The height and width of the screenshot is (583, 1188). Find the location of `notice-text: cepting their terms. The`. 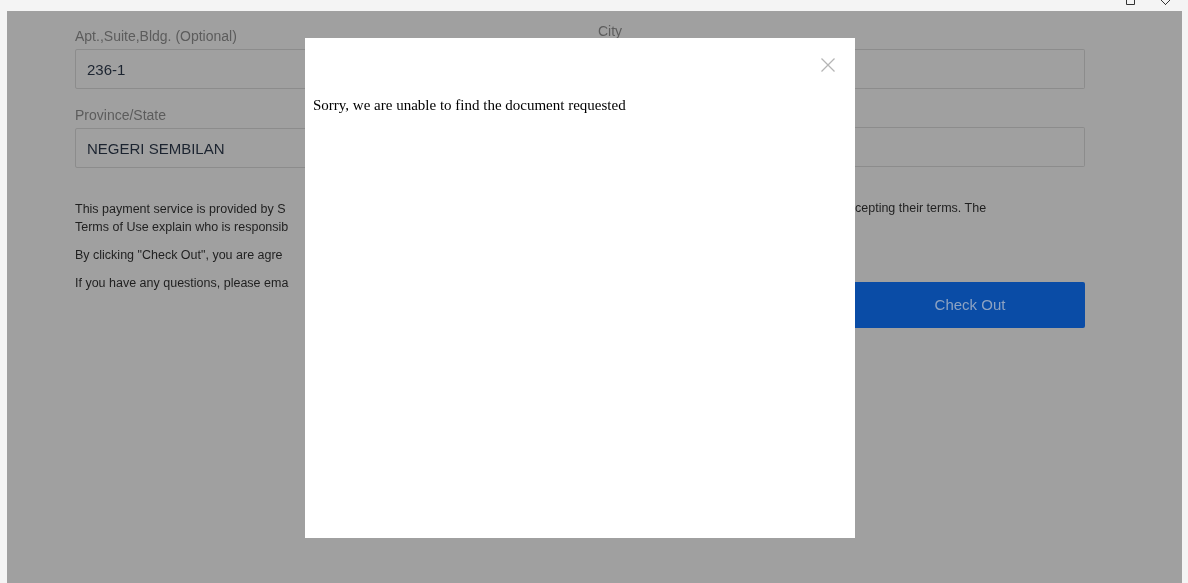

notice-text: cepting their terms. The is located at coordinates (921, 208).